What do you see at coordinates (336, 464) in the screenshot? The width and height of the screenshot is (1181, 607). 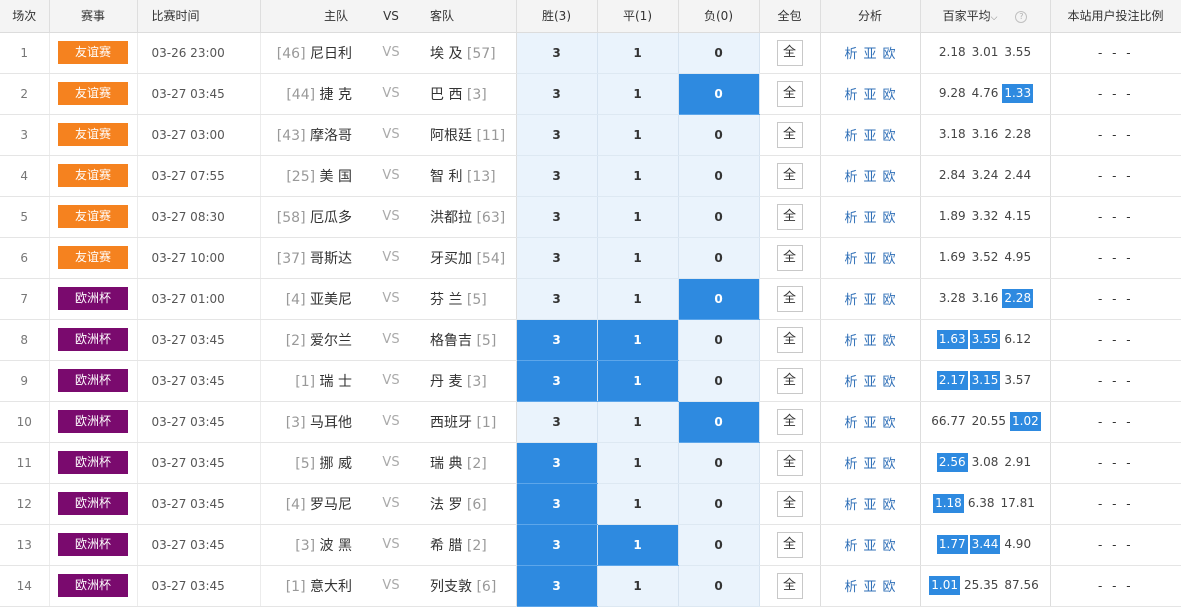 I see `home-team-name: 挪 威` at bounding box center [336, 464].